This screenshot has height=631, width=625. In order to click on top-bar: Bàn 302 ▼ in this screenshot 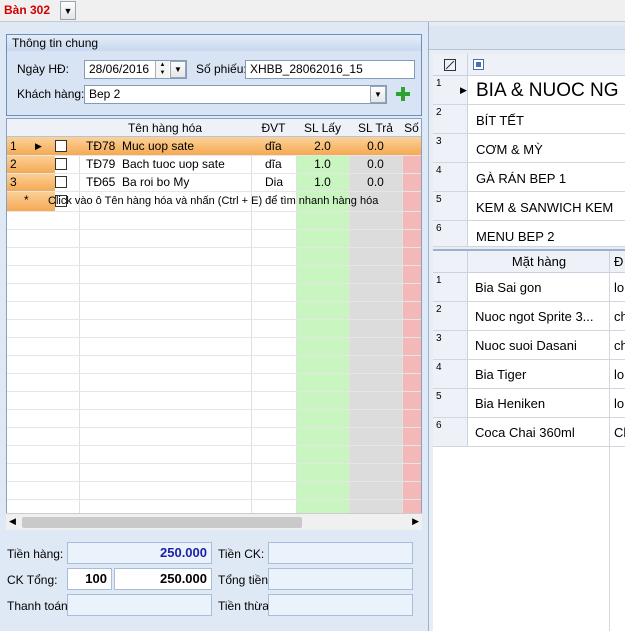, I will do `click(312, 11)`.